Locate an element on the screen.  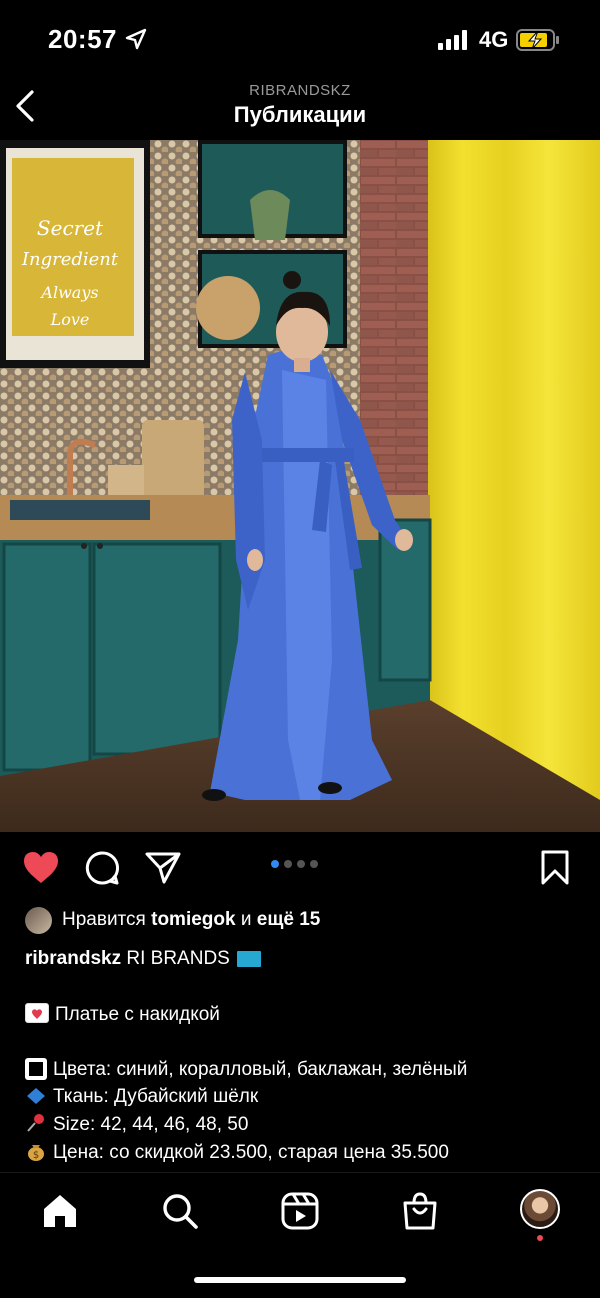
likes-others: ещё 15 is located at coordinates (289, 920).